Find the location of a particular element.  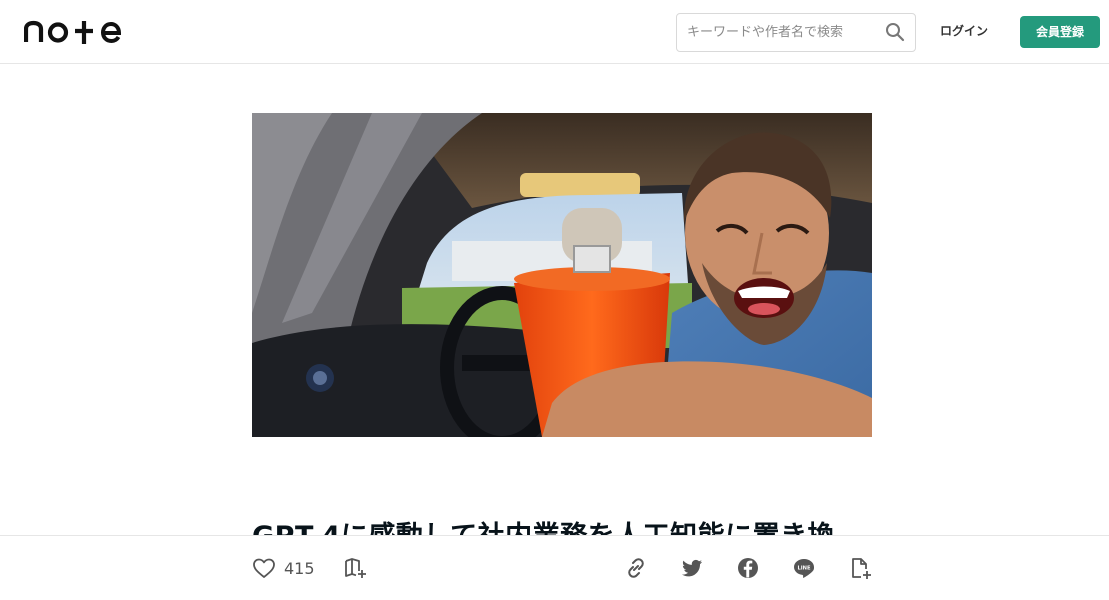

facebook-icon is located at coordinates (748, 568).